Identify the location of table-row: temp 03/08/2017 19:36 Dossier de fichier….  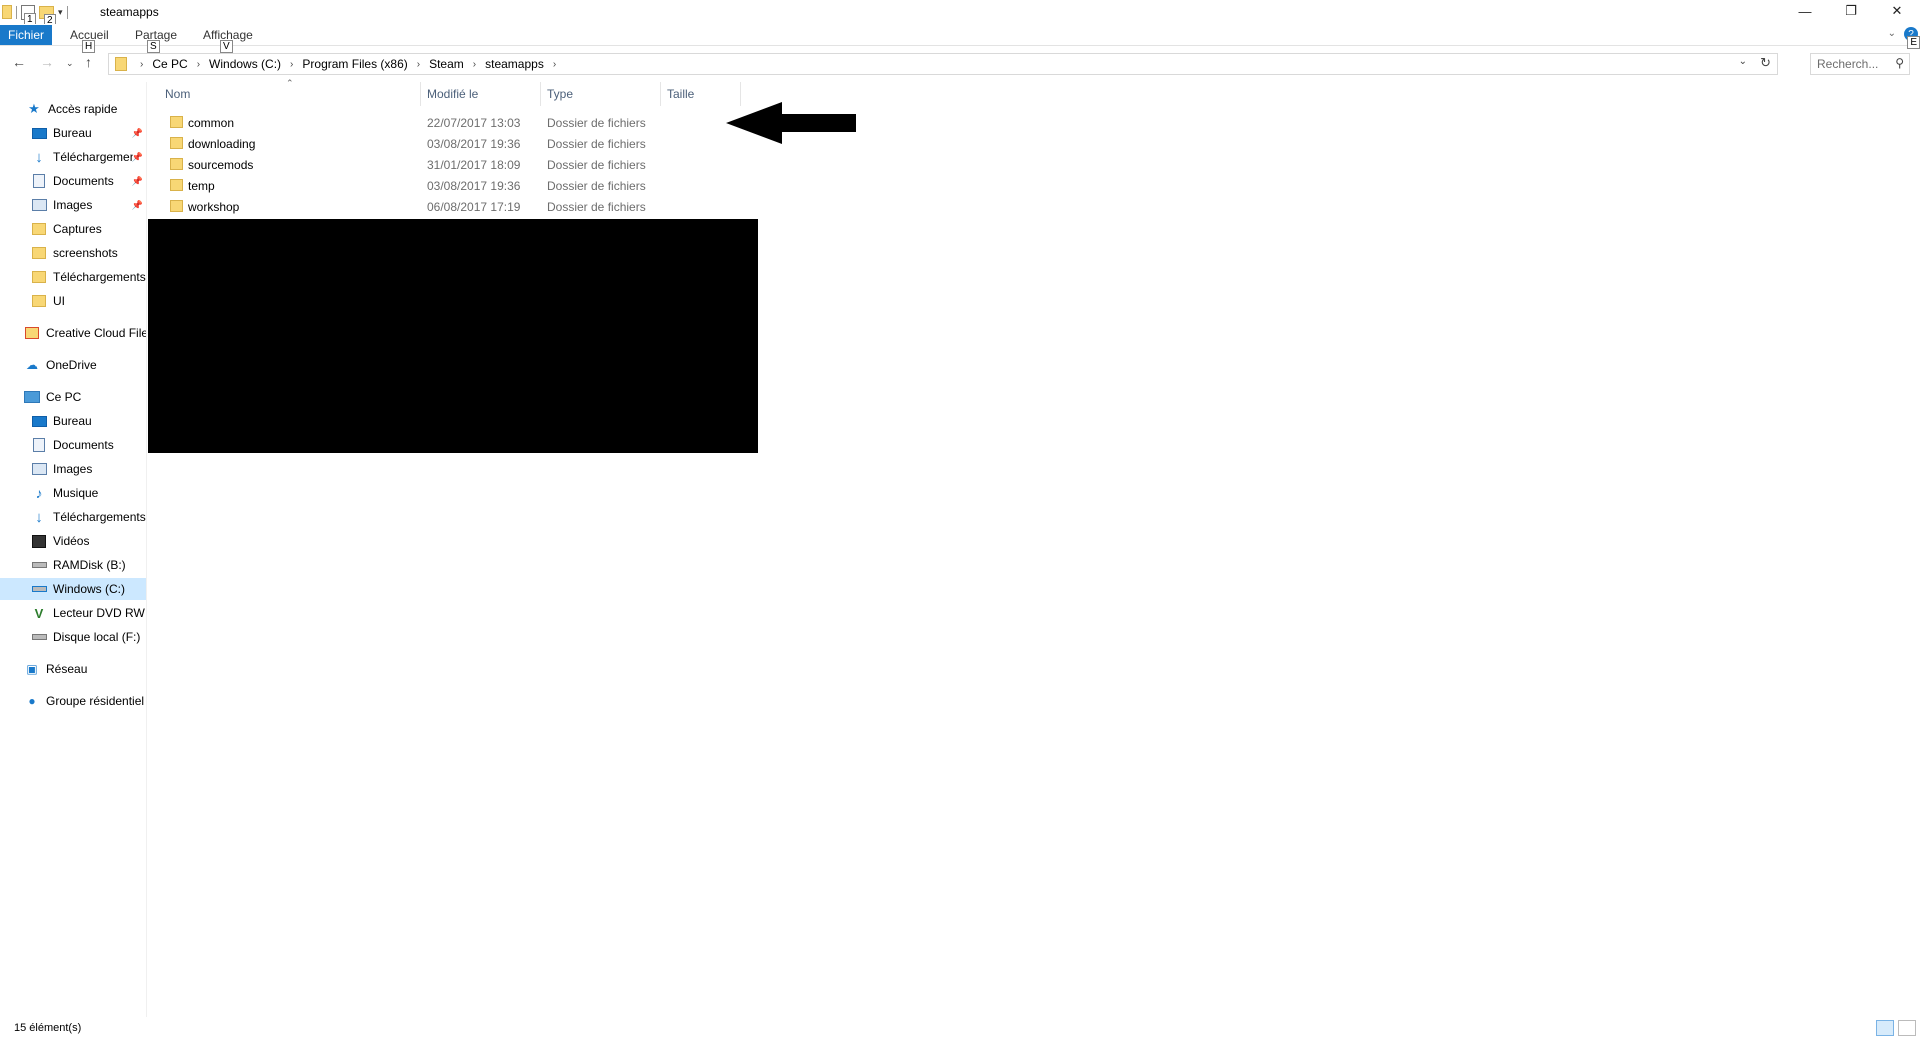
(516, 185).